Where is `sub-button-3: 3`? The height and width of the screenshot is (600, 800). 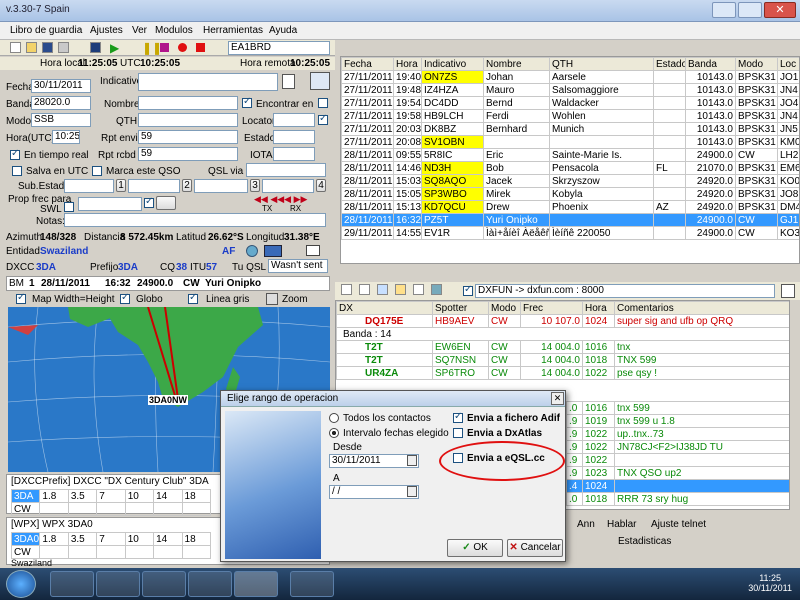 sub-button-3: 3 is located at coordinates (255, 185).